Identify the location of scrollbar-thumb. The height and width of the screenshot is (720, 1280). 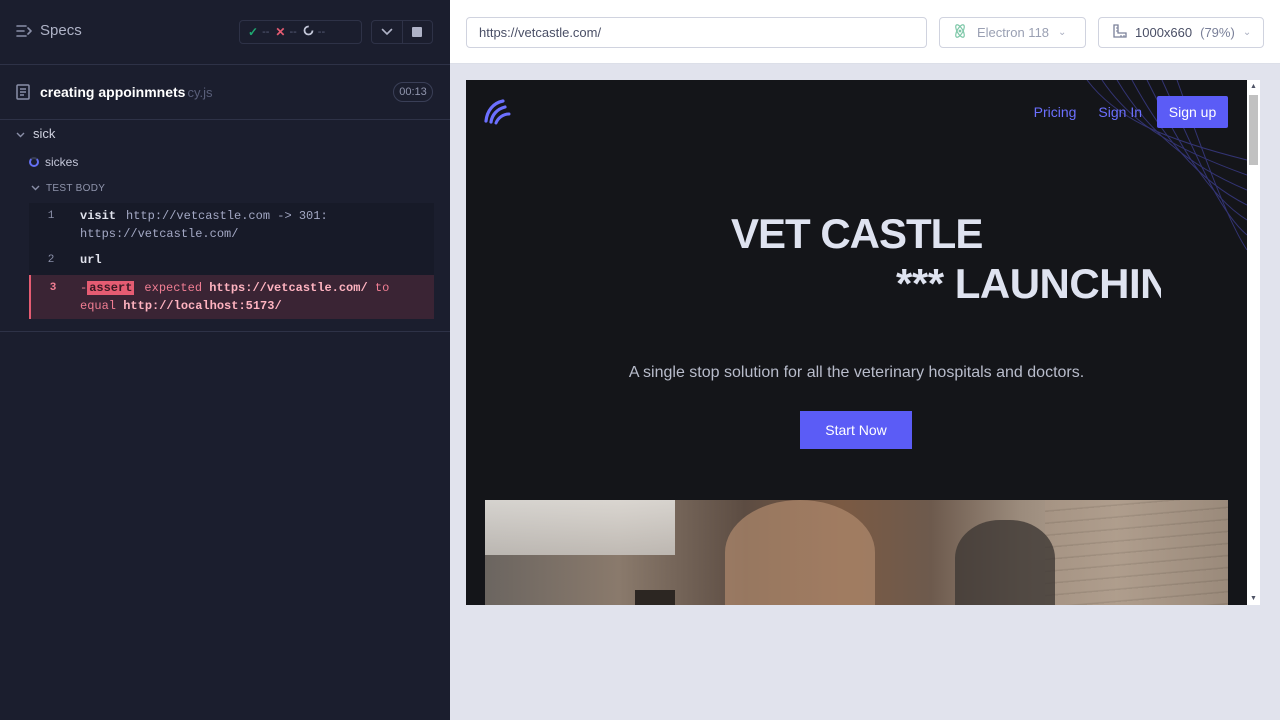
(1253, 130).